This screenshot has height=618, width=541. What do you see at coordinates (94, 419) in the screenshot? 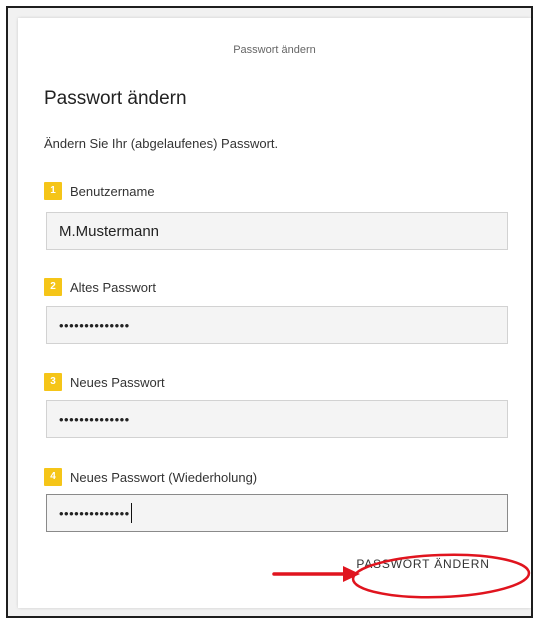
I see `new-password-value: ••••••••••••••` at bounding box center [94, 419].